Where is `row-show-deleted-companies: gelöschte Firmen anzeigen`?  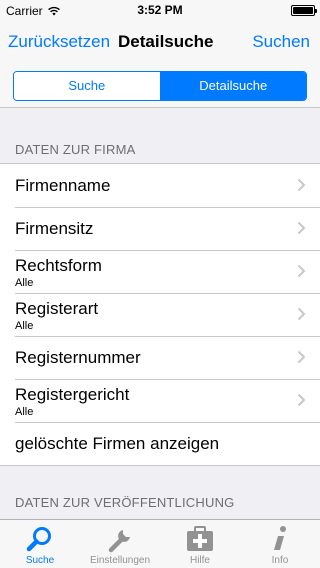 row-show-deleted-companies: gelöschte Firmen anzeigen is located at coordinates (160, 443).